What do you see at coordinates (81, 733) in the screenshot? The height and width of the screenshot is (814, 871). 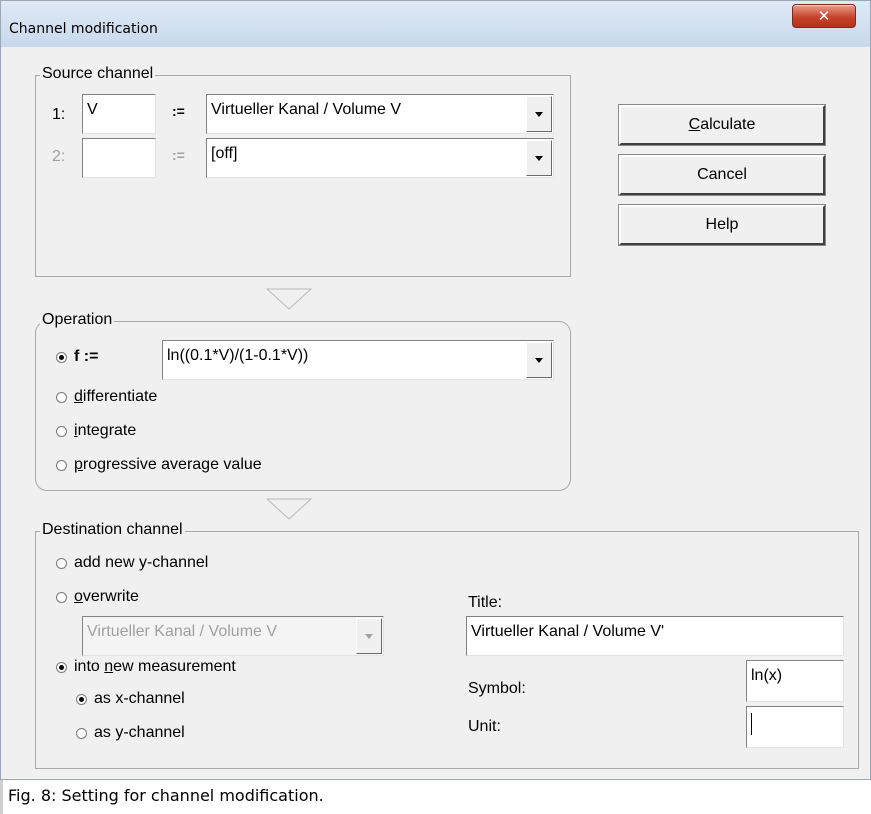 I see `as-ychannel-radio` at bounding box center [81, 733].